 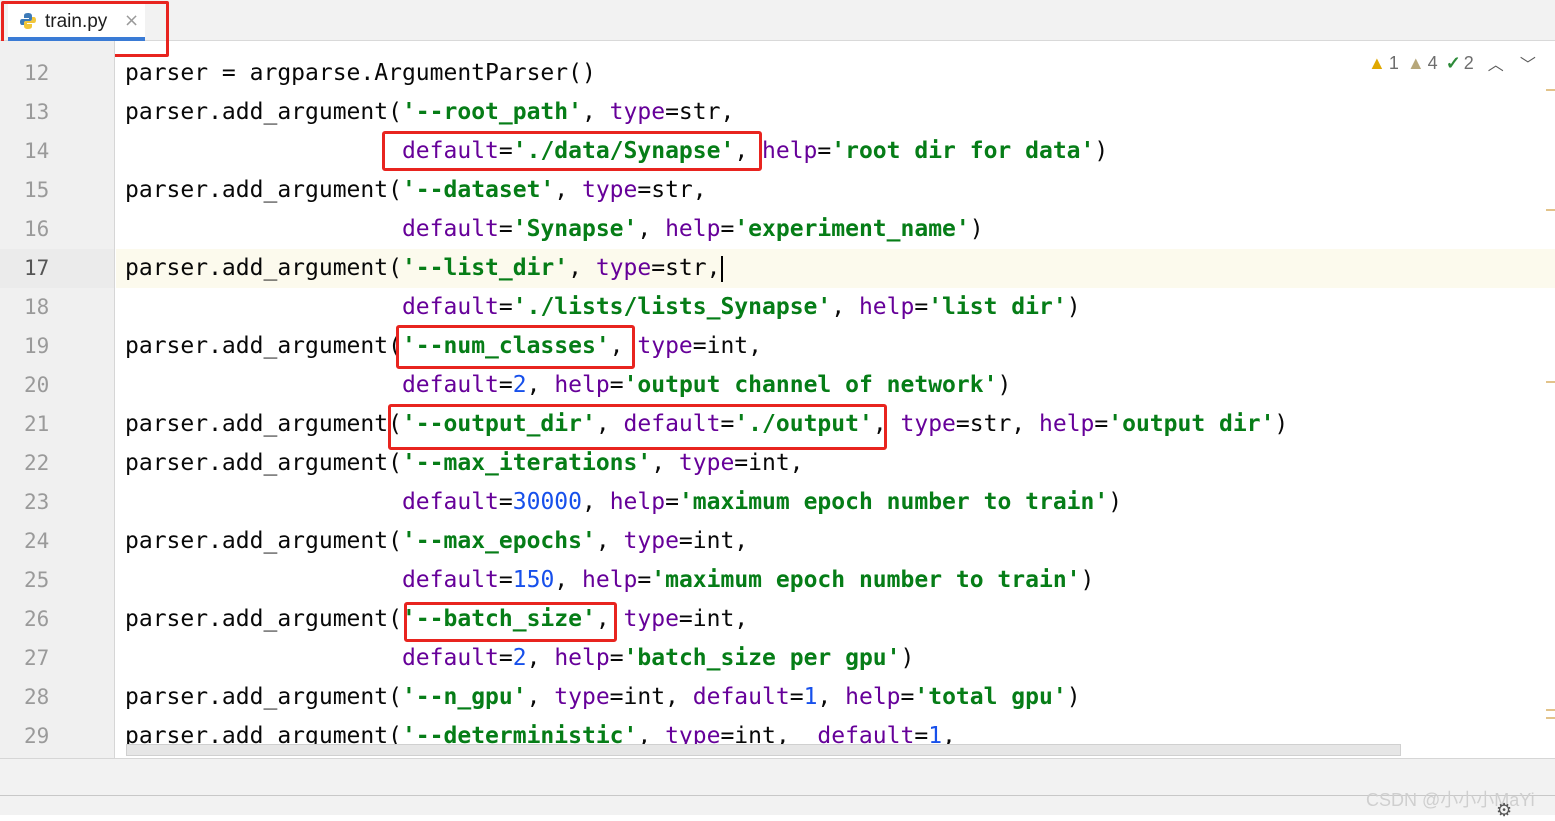 What do you see at coordinates (893, 502) in the screenshot?
I see `string-token: 'maximum epoch number to train'` at bounding box center [893, 502].